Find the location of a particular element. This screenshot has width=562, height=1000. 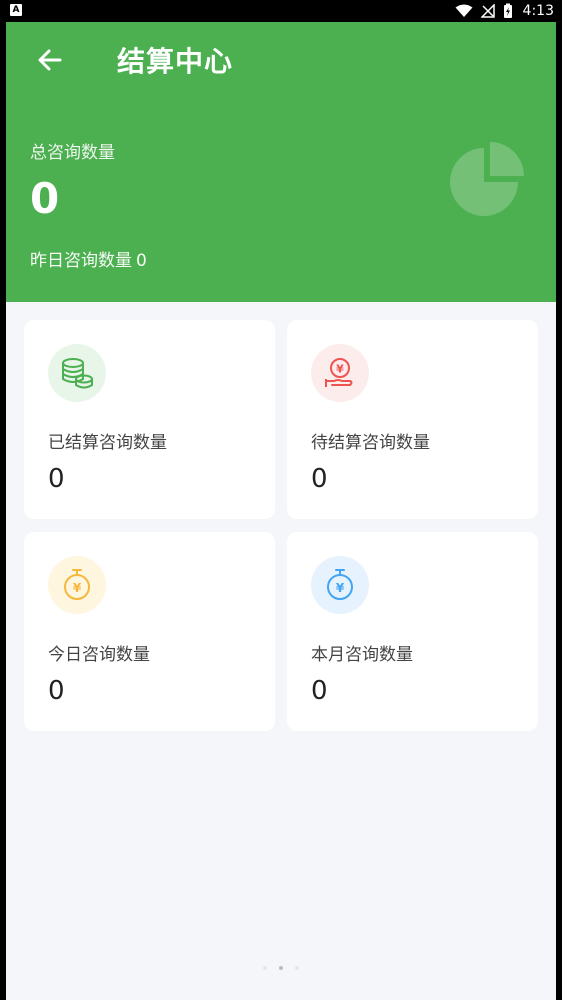

notification-area: A is located at coordinates (16, 10).